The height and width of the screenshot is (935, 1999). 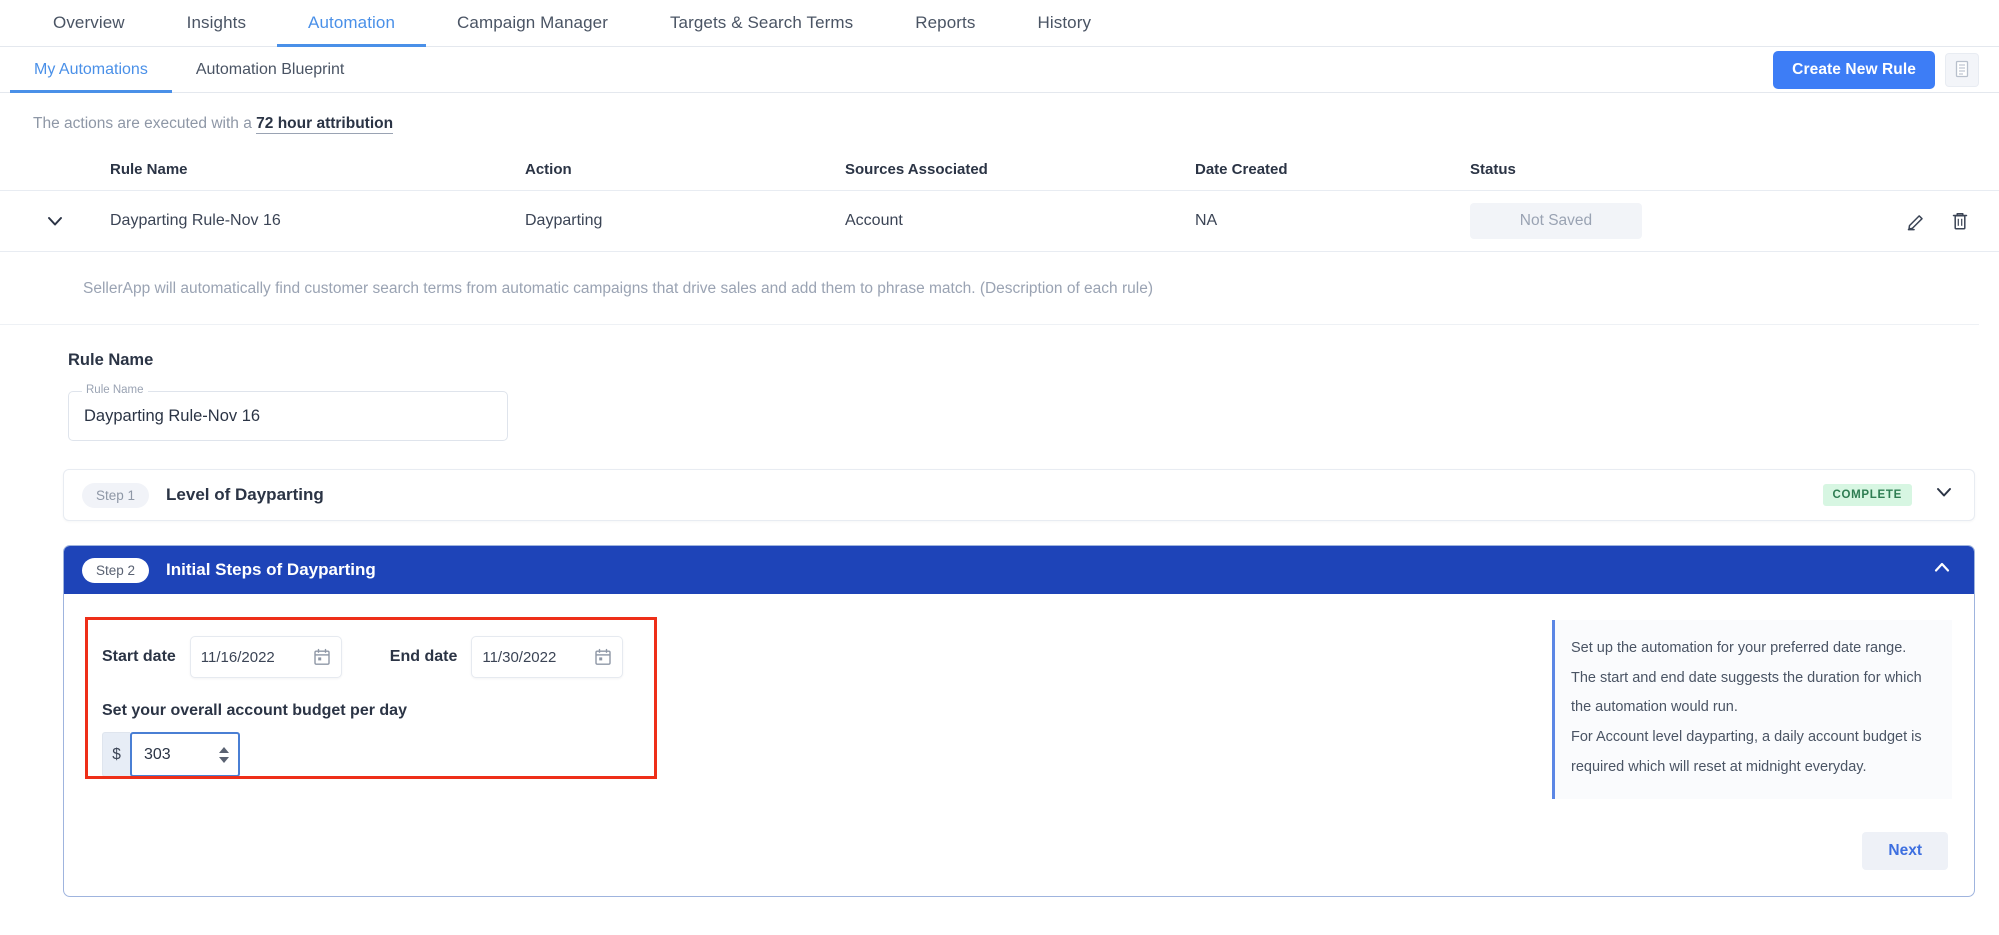 I want to click on nav-tab-insights: Insights, so click(x=216, y=23).